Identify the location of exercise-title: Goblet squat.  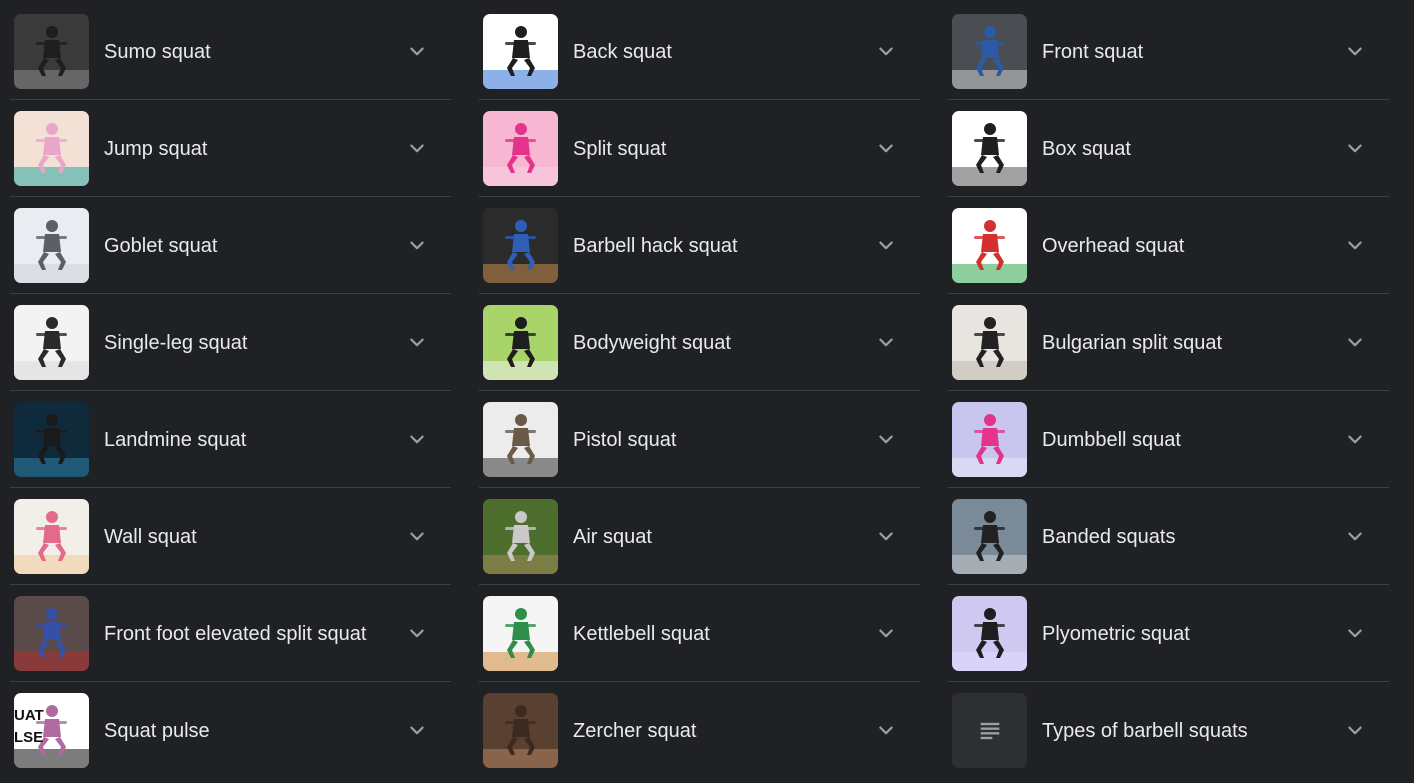
(161, 245).